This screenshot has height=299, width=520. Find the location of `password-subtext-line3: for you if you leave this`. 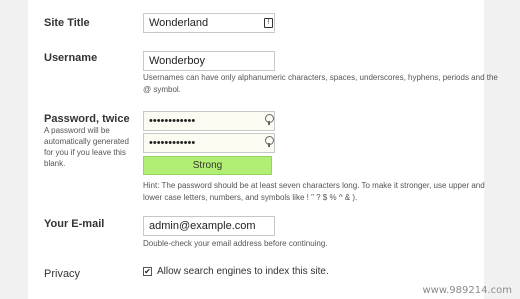

password-subtext-line3: for you if you leave this is located at coordinates (85, 152).